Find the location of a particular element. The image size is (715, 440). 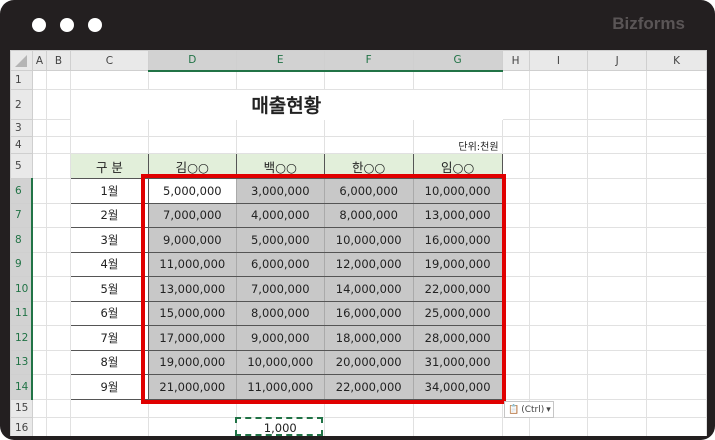

cell-i2 is located at coordinates (558, 104).